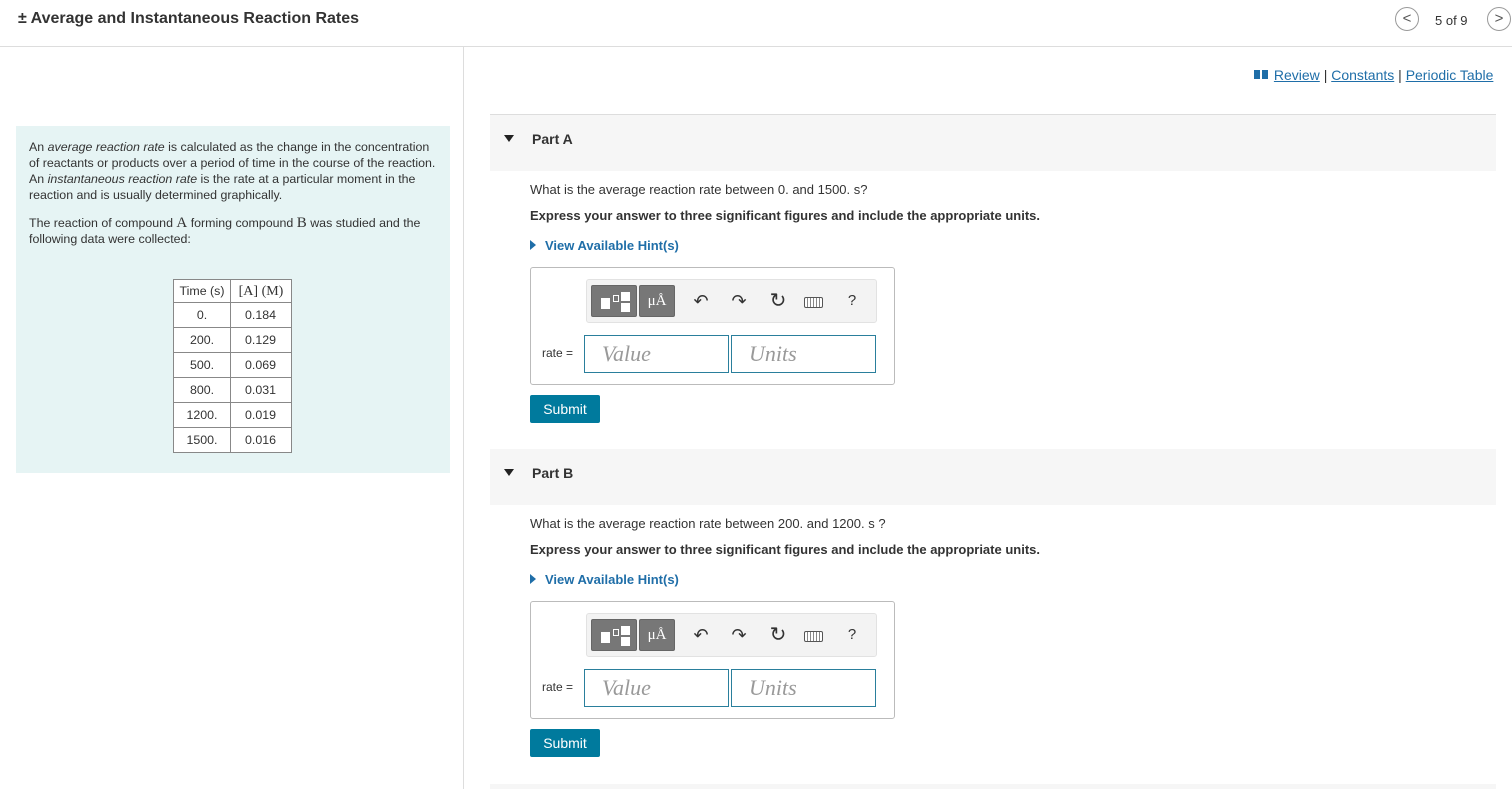 This screenshot has height=789, width=1512. I want to click on part-b-label: Part B, so click(553, 473).